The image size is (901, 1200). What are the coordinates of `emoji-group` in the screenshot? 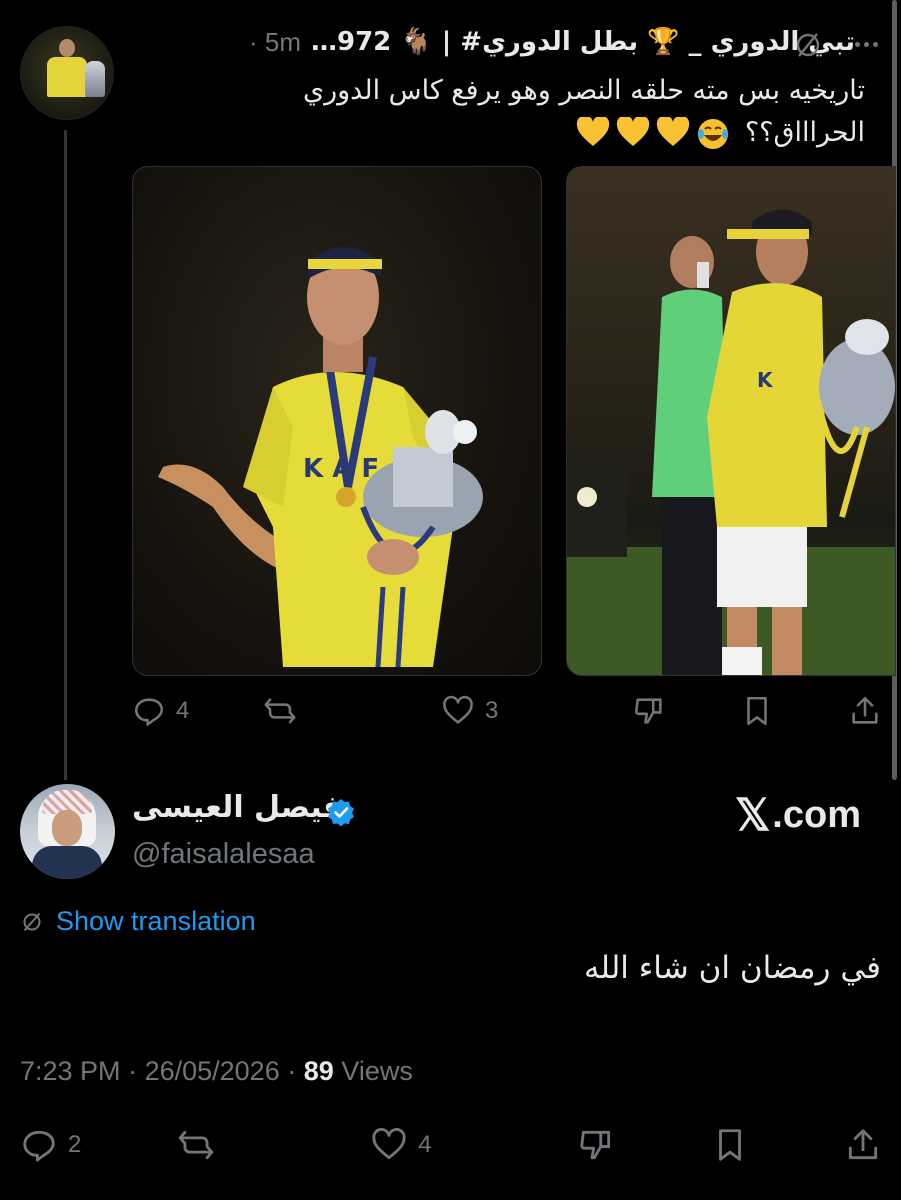 It's located at (653, 132).